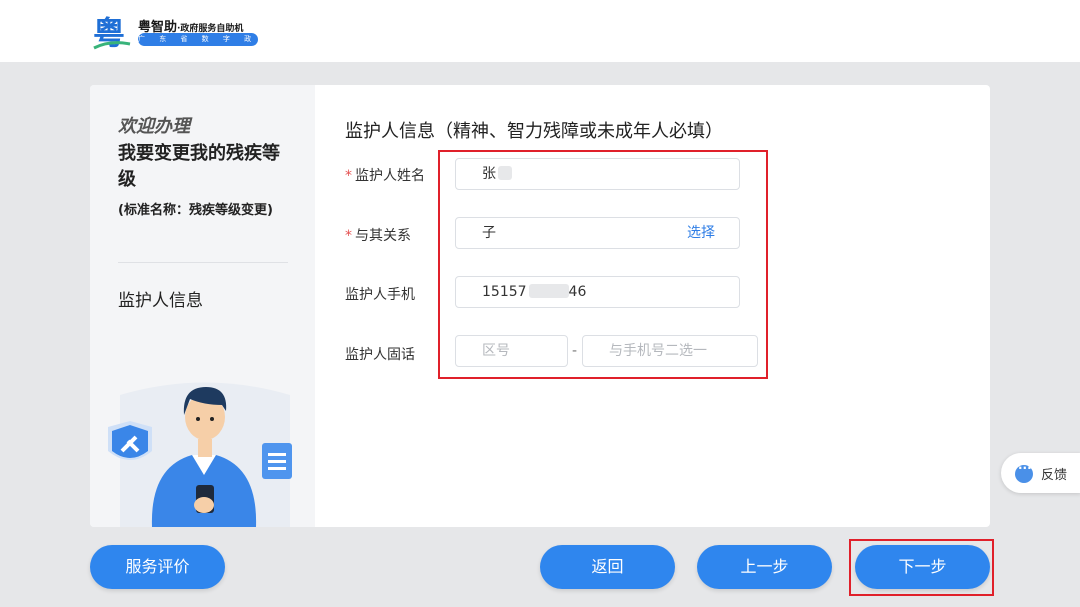 Image resolution: width=1080 pixels, height=607 pixels. I want to click on yue-logo-icon: 粤, so click(112, 33).